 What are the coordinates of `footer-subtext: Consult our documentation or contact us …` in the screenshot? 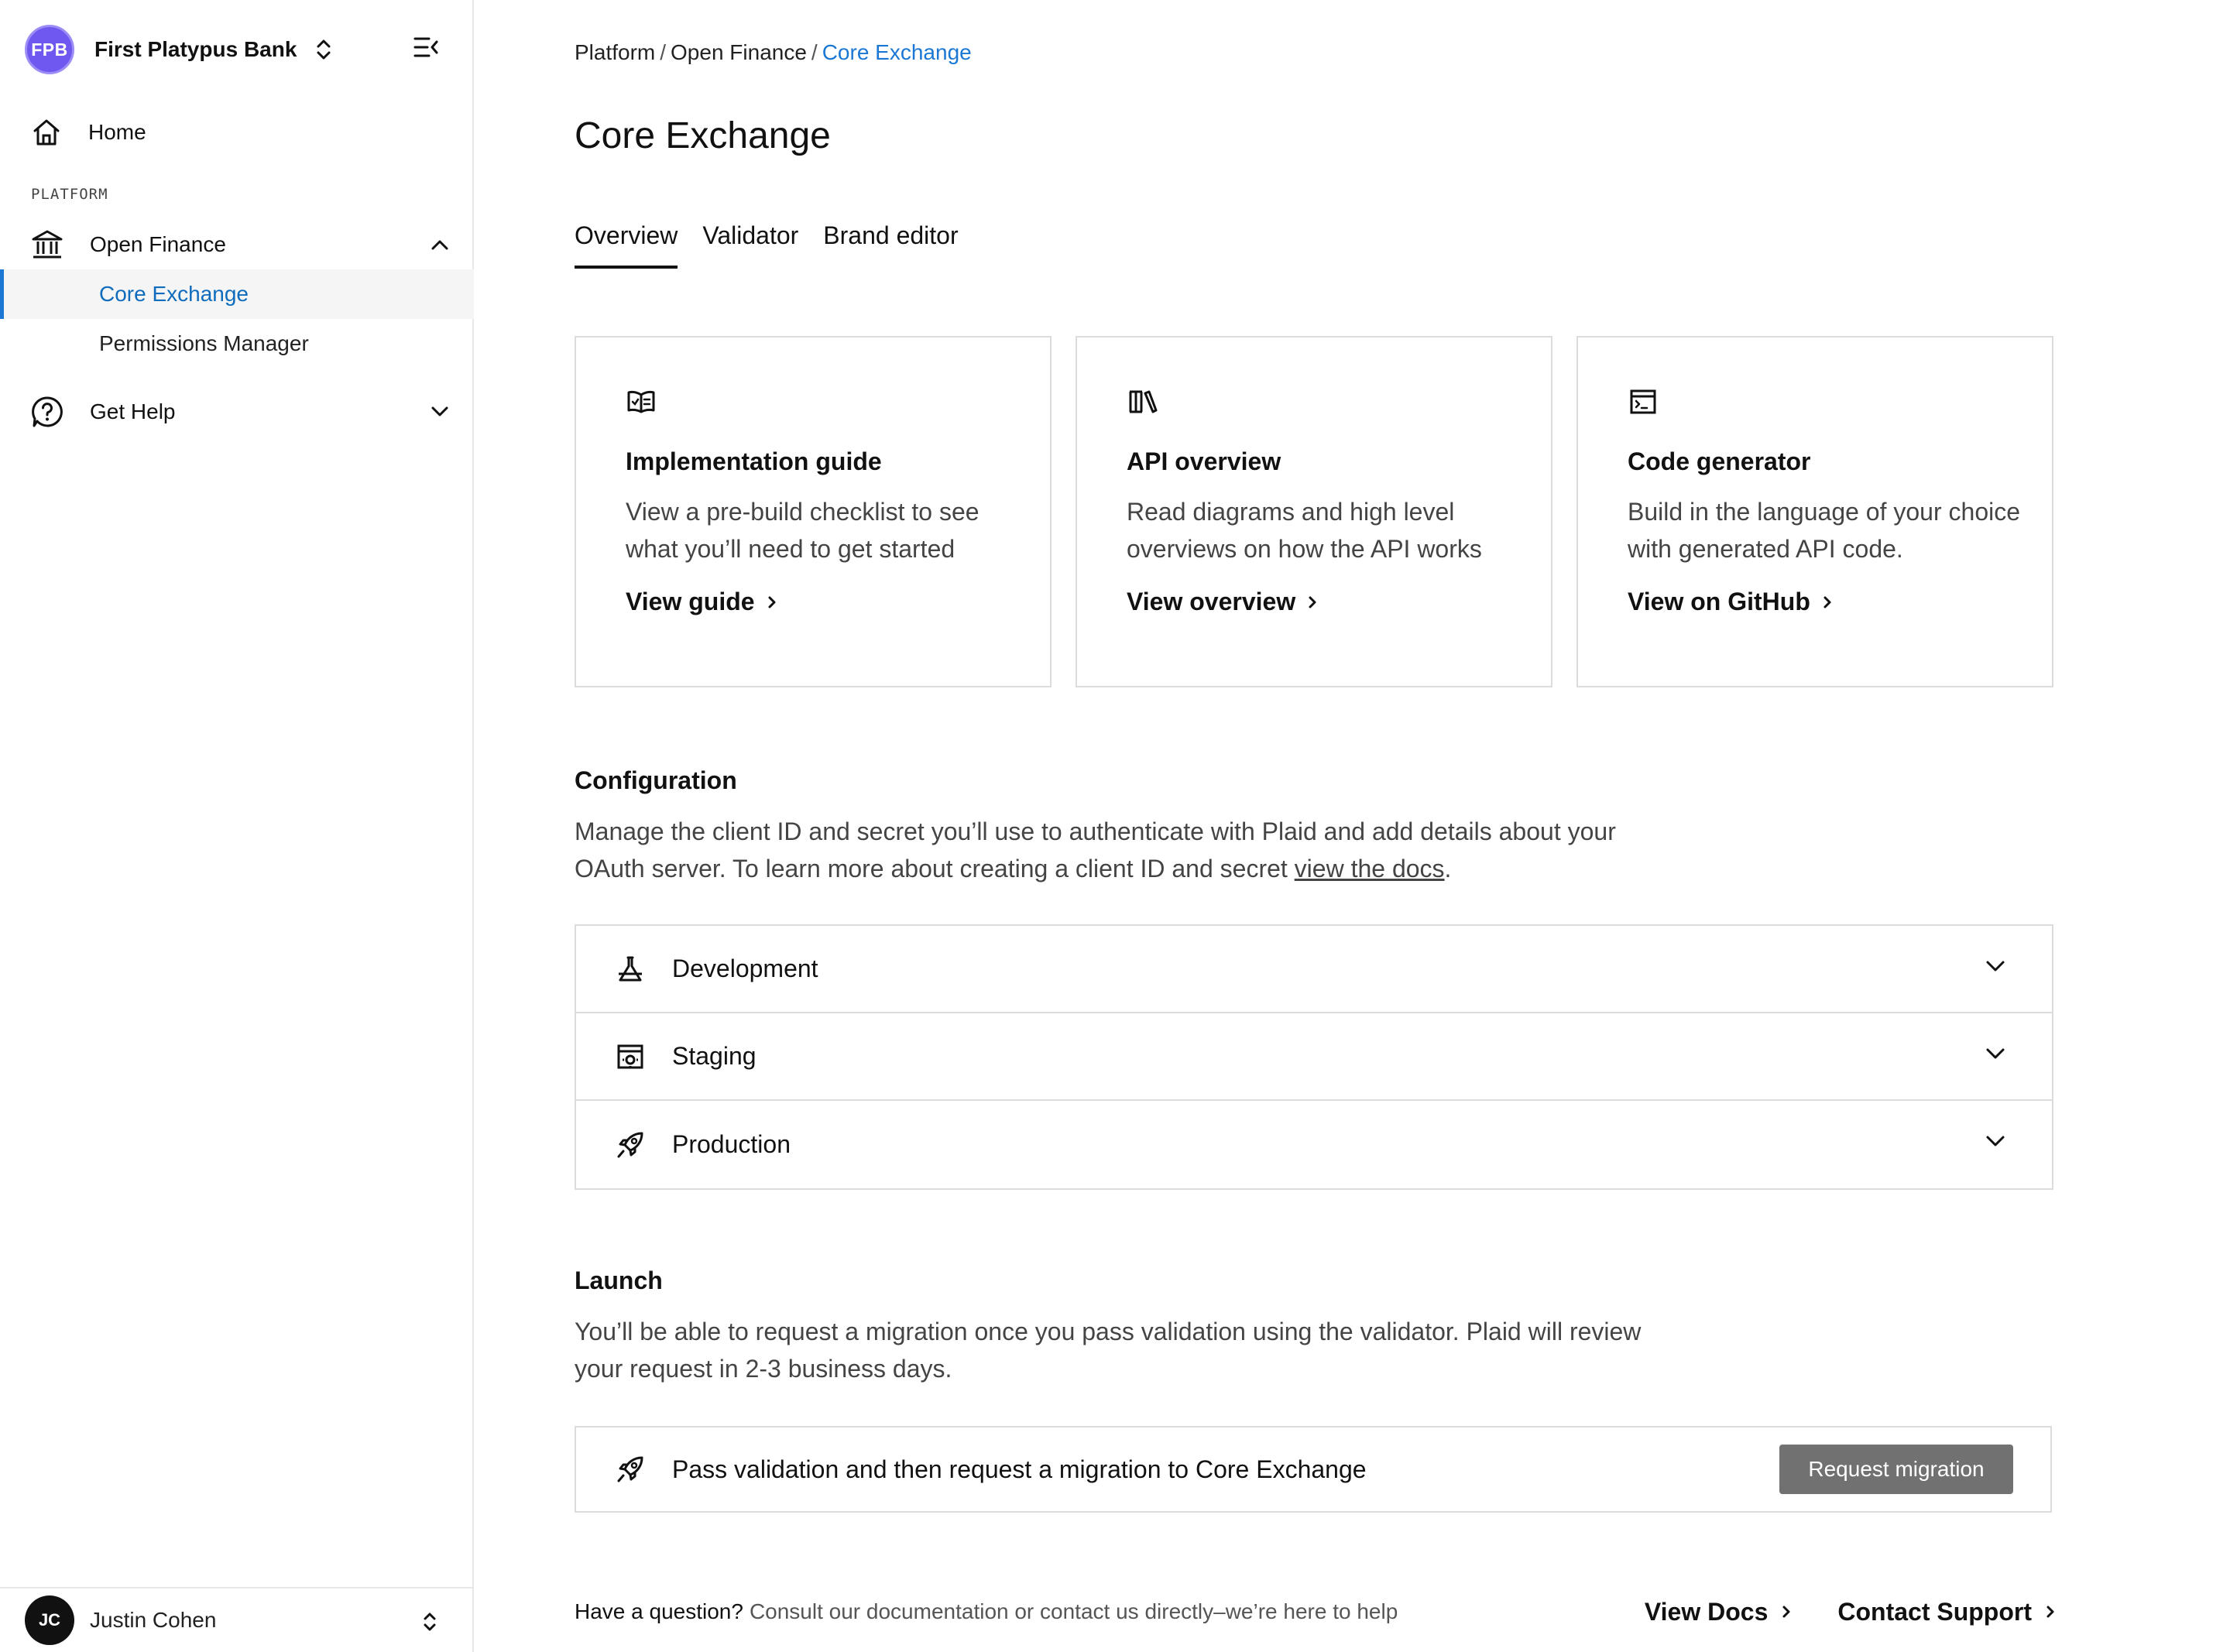 It's located at (1073, 1611).